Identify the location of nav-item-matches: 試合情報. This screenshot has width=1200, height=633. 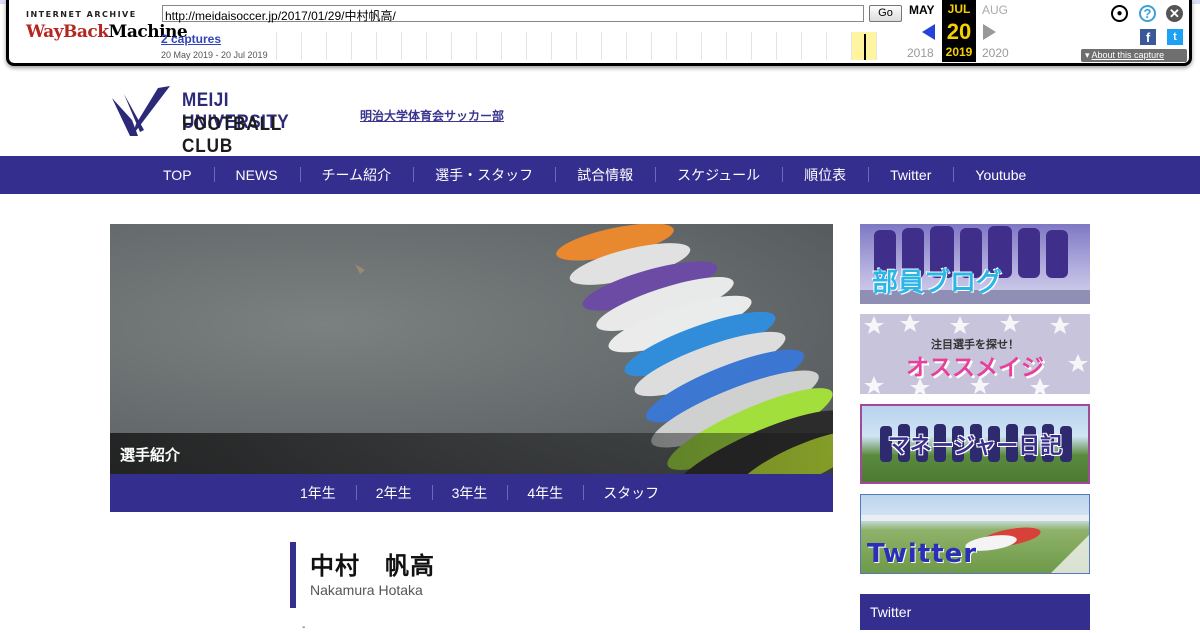
(605, 175).